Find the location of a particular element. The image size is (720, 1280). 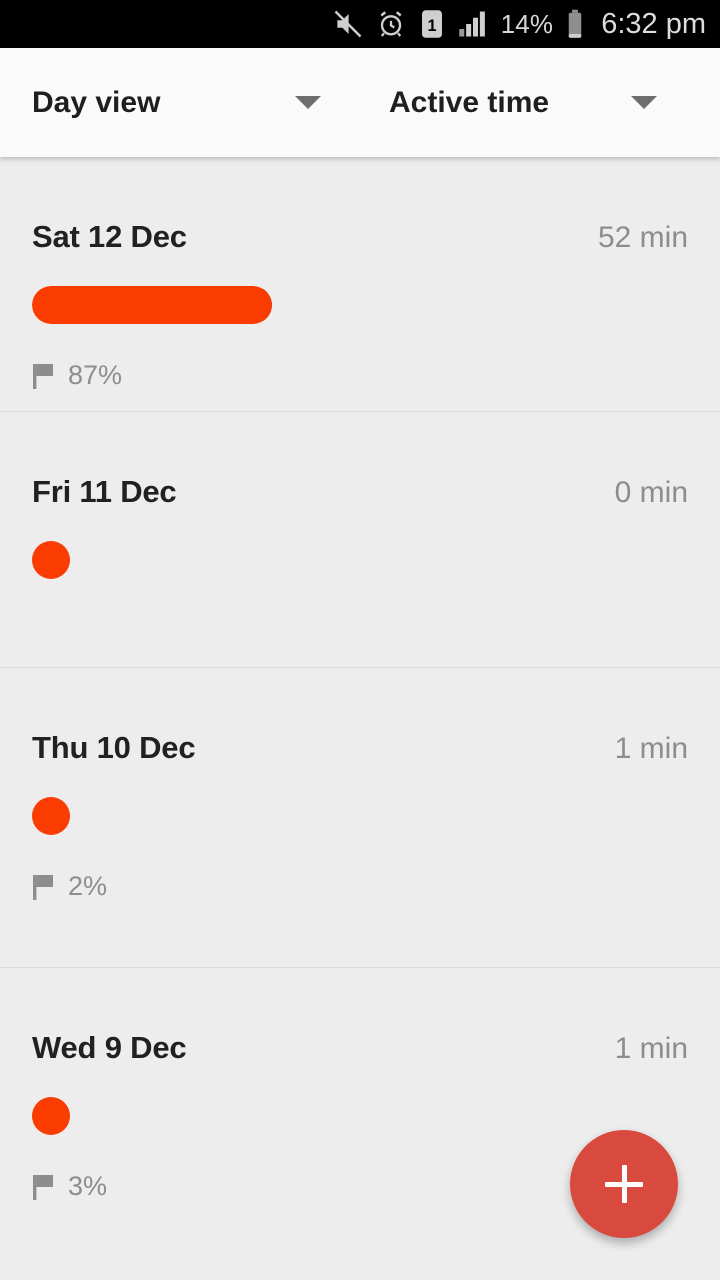

plus-icon is located at coordinates (624, 1184).